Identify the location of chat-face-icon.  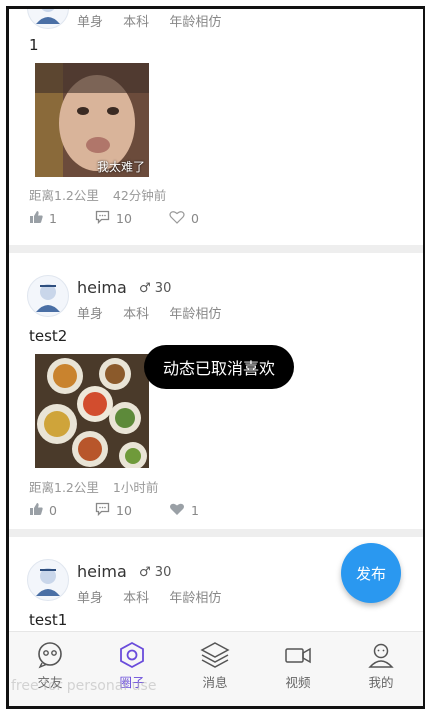
(50, 655).